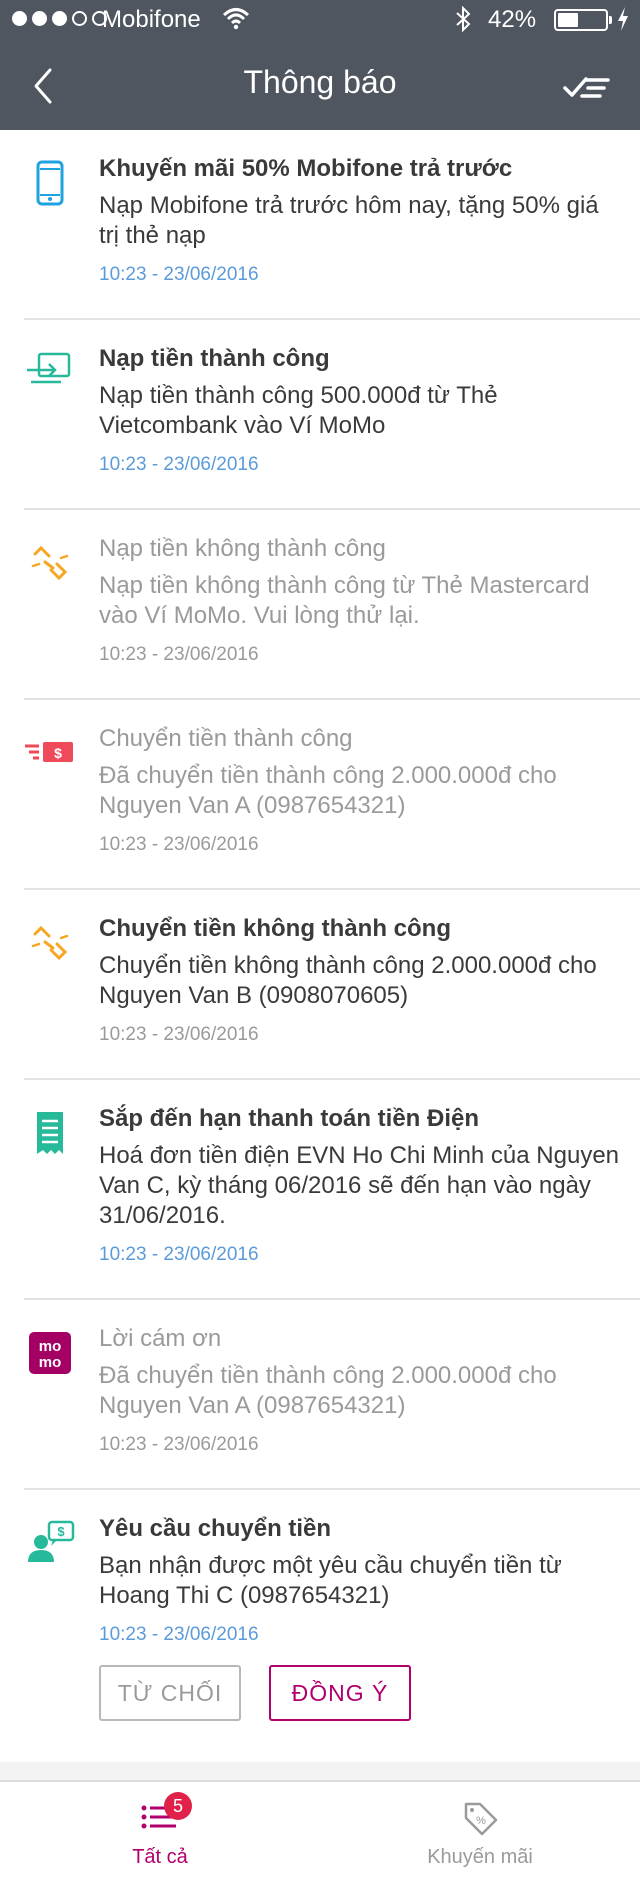  Describe the element at coordinates (480, 1857) in the screenshot. I see `tab-label: Khuyến mãi` at that location.